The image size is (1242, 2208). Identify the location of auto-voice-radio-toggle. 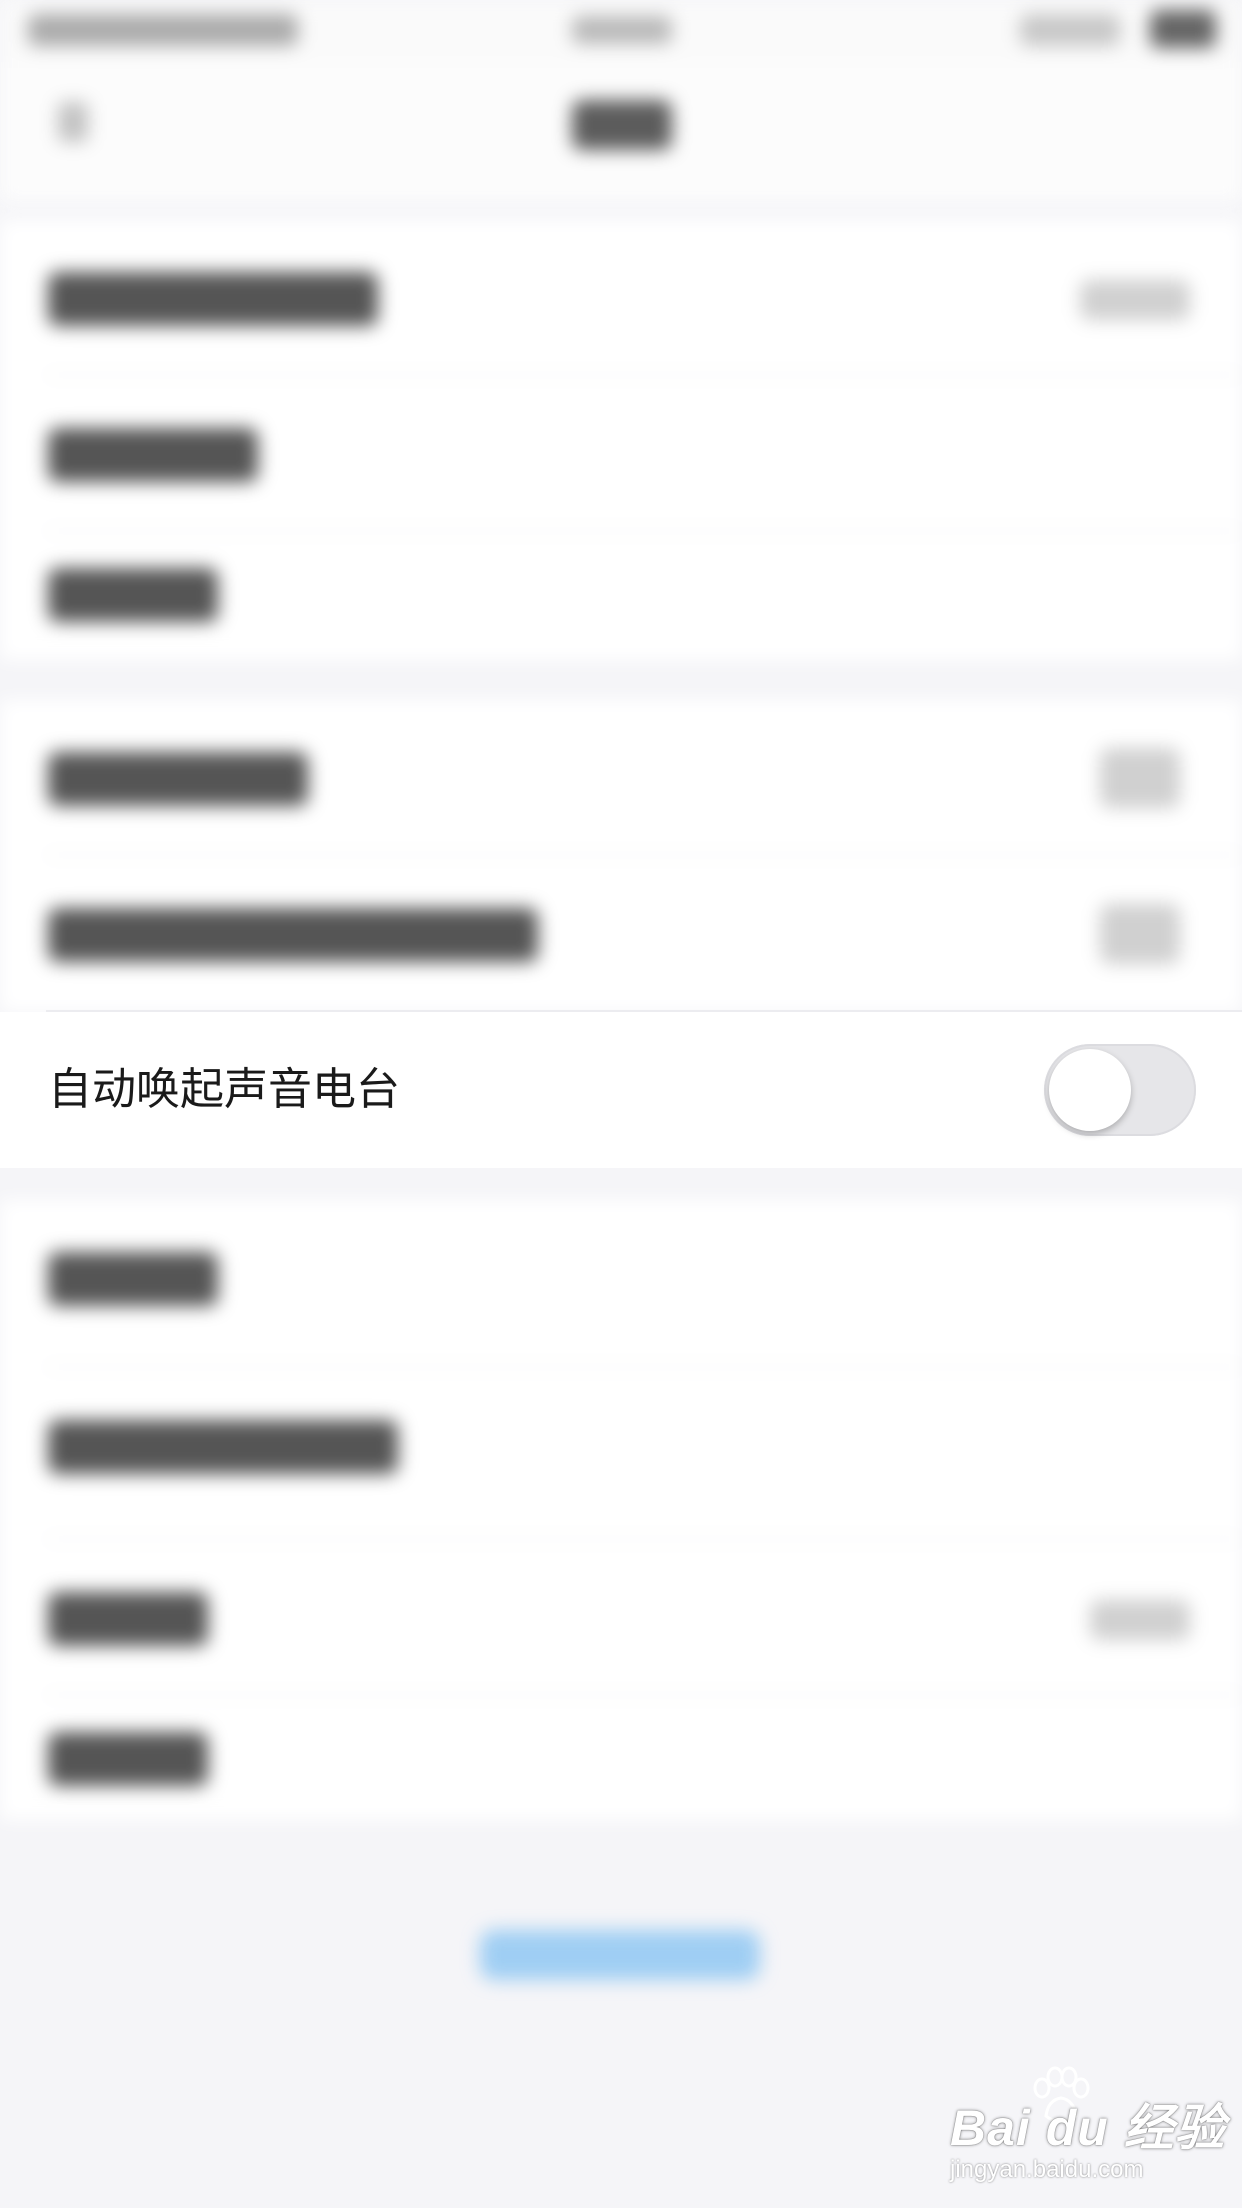
(1120, 1090).